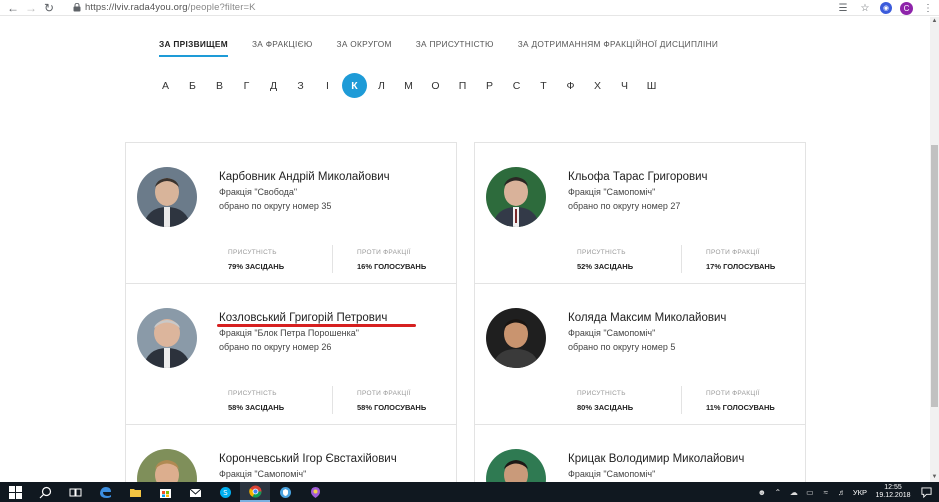 The width and height of the screenshot is (939, 502). What do you see at coordinates (45, 492) in the screenshot?
I see `search-icon` at bounding box center [45, 492].